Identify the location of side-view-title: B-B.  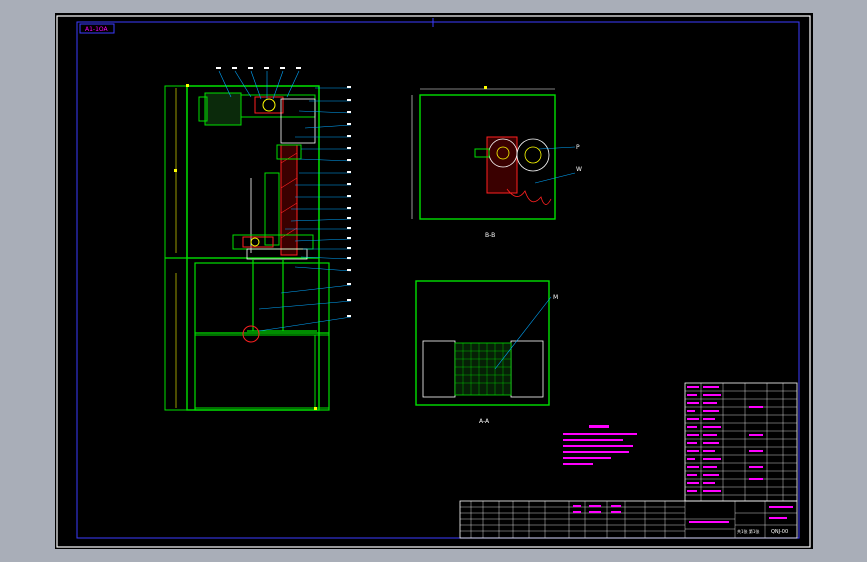
(490, 235).